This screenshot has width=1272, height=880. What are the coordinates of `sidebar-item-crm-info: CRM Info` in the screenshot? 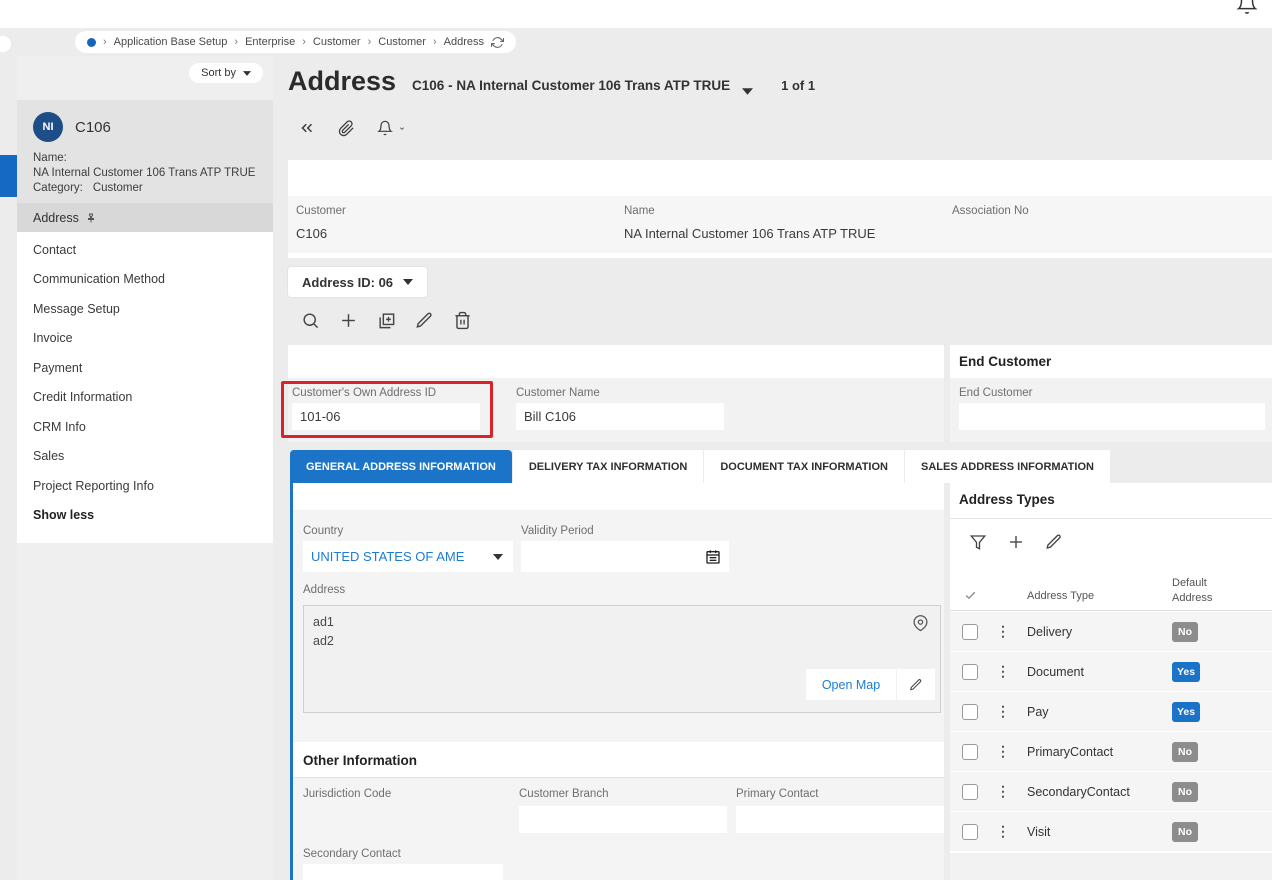 It's located at (145, 427).